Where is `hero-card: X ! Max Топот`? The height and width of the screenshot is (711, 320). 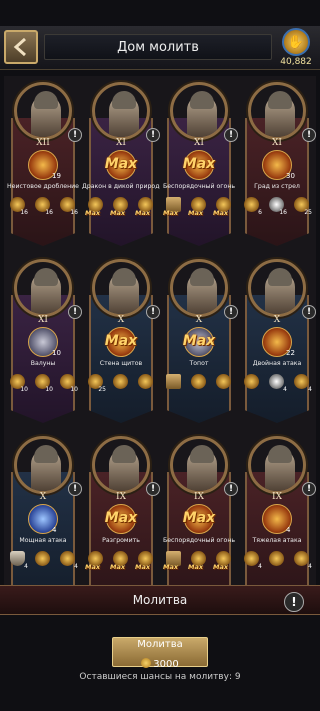
hero-card: X ! Max Топот is located at coordinates (199, 341).